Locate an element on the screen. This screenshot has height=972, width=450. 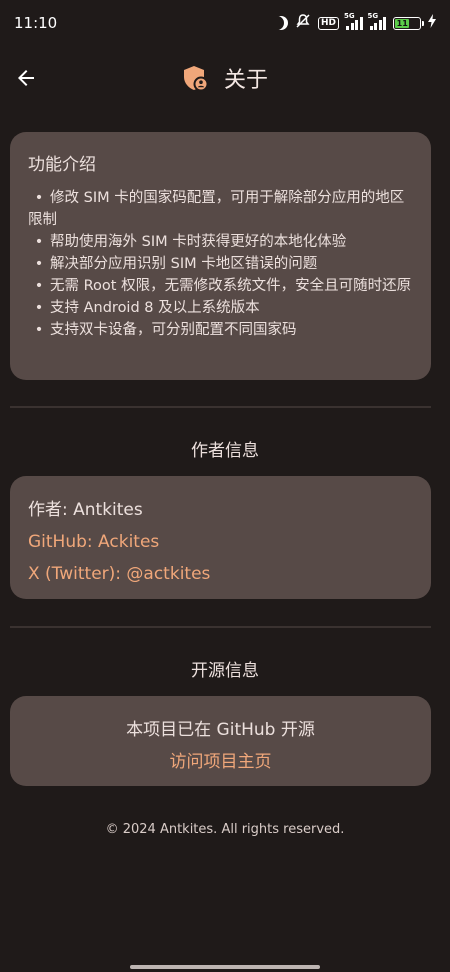
status-icons: HD 5G 5G 11 is located at coordinates (355, 22).